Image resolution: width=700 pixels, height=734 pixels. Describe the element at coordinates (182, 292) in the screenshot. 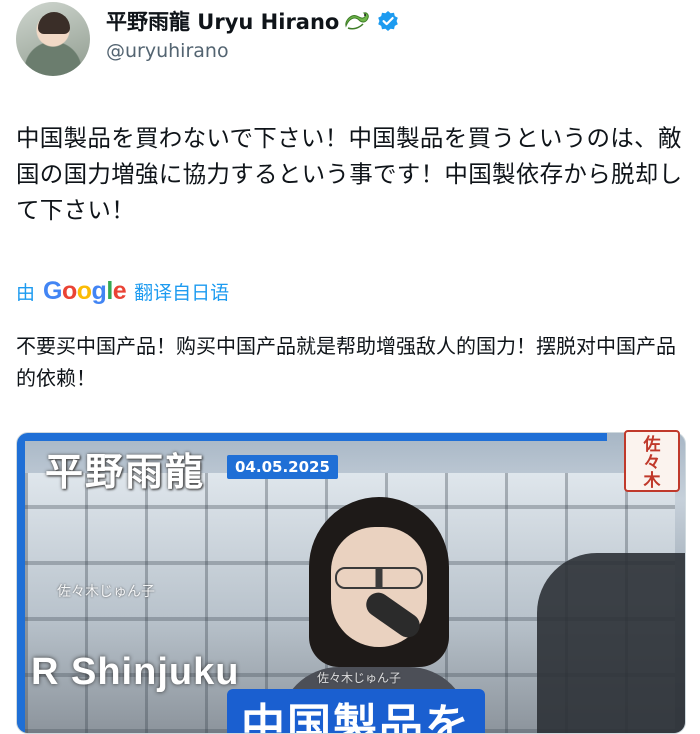

I see `translation-suffix: 翻译自日语` at that location.